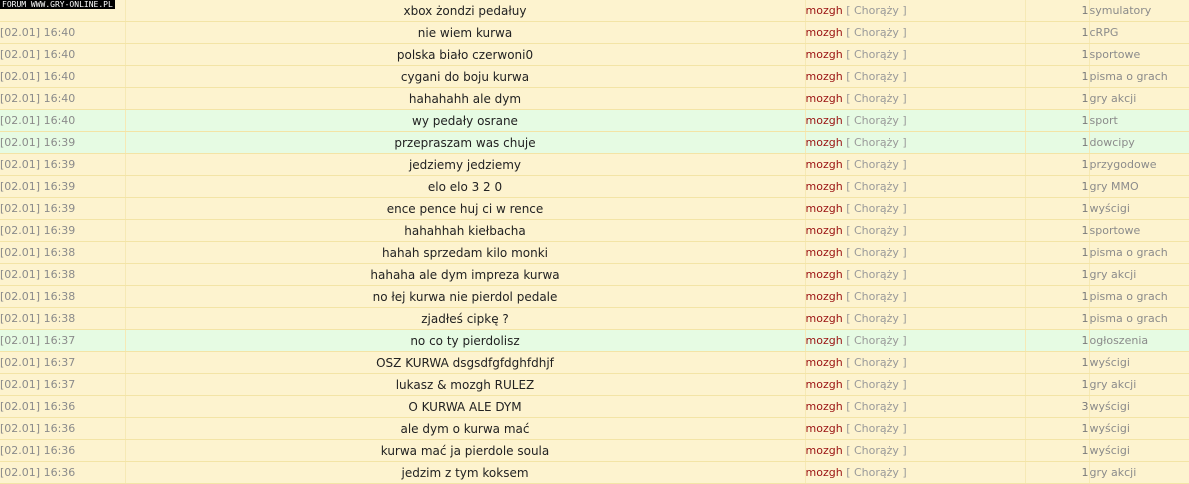  I want to click on post-title-link: kurwa mać ja pierdole soula, so click(465, 451).